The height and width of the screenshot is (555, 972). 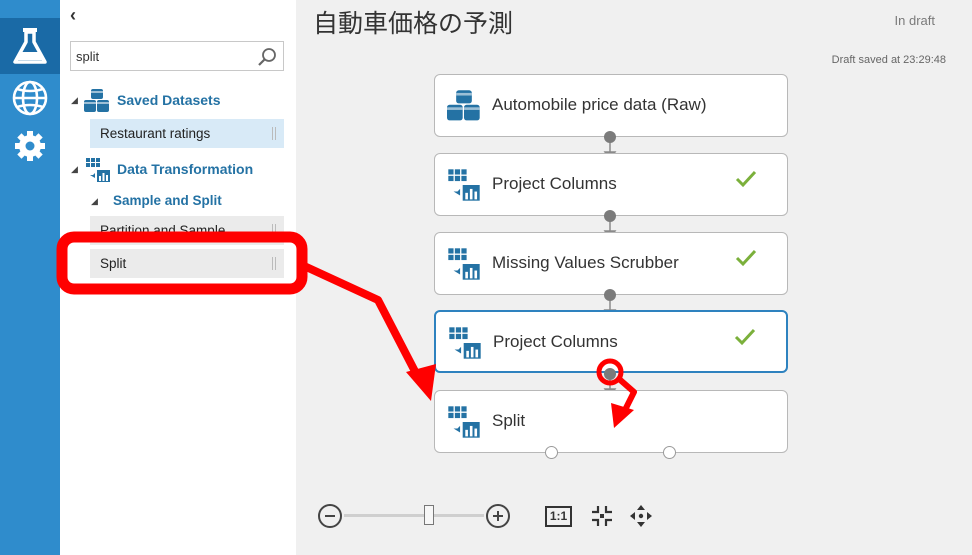 I want to click on zoom-out-icon, so click(x=330, y=516).